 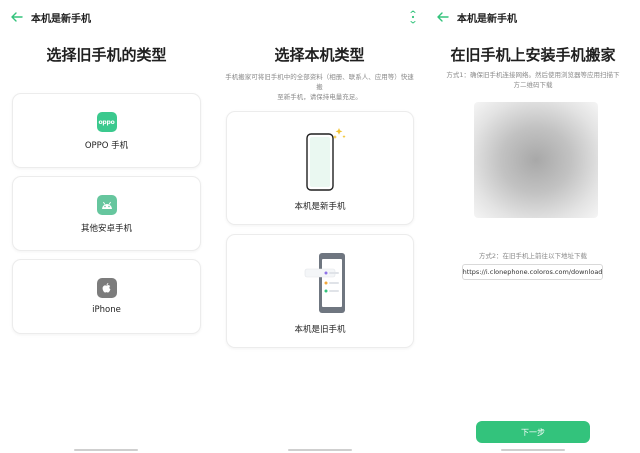 What do you see at coordinates (326, 159) in the screenshot?
I see `new-phone-icon` at bounding box center [326, 159].